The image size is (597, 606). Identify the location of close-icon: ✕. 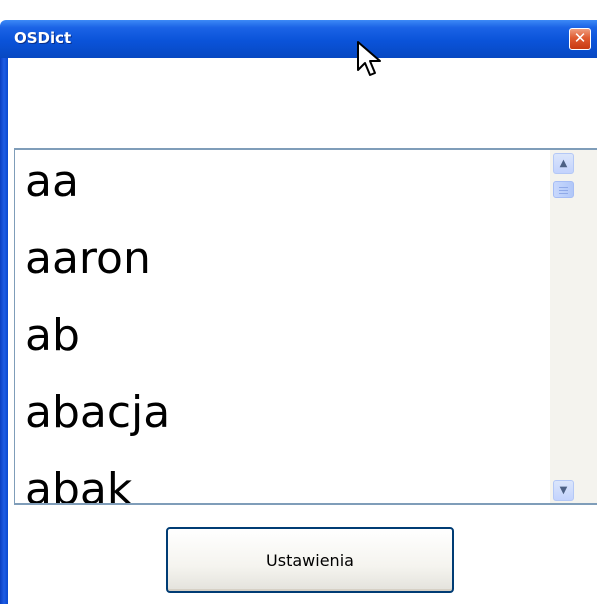
(580, 38).